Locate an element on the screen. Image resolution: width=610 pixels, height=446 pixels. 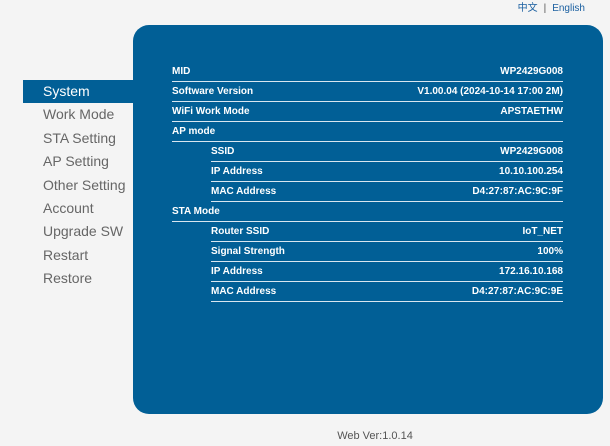
row-label: MID is located at coordinates (181, 71).